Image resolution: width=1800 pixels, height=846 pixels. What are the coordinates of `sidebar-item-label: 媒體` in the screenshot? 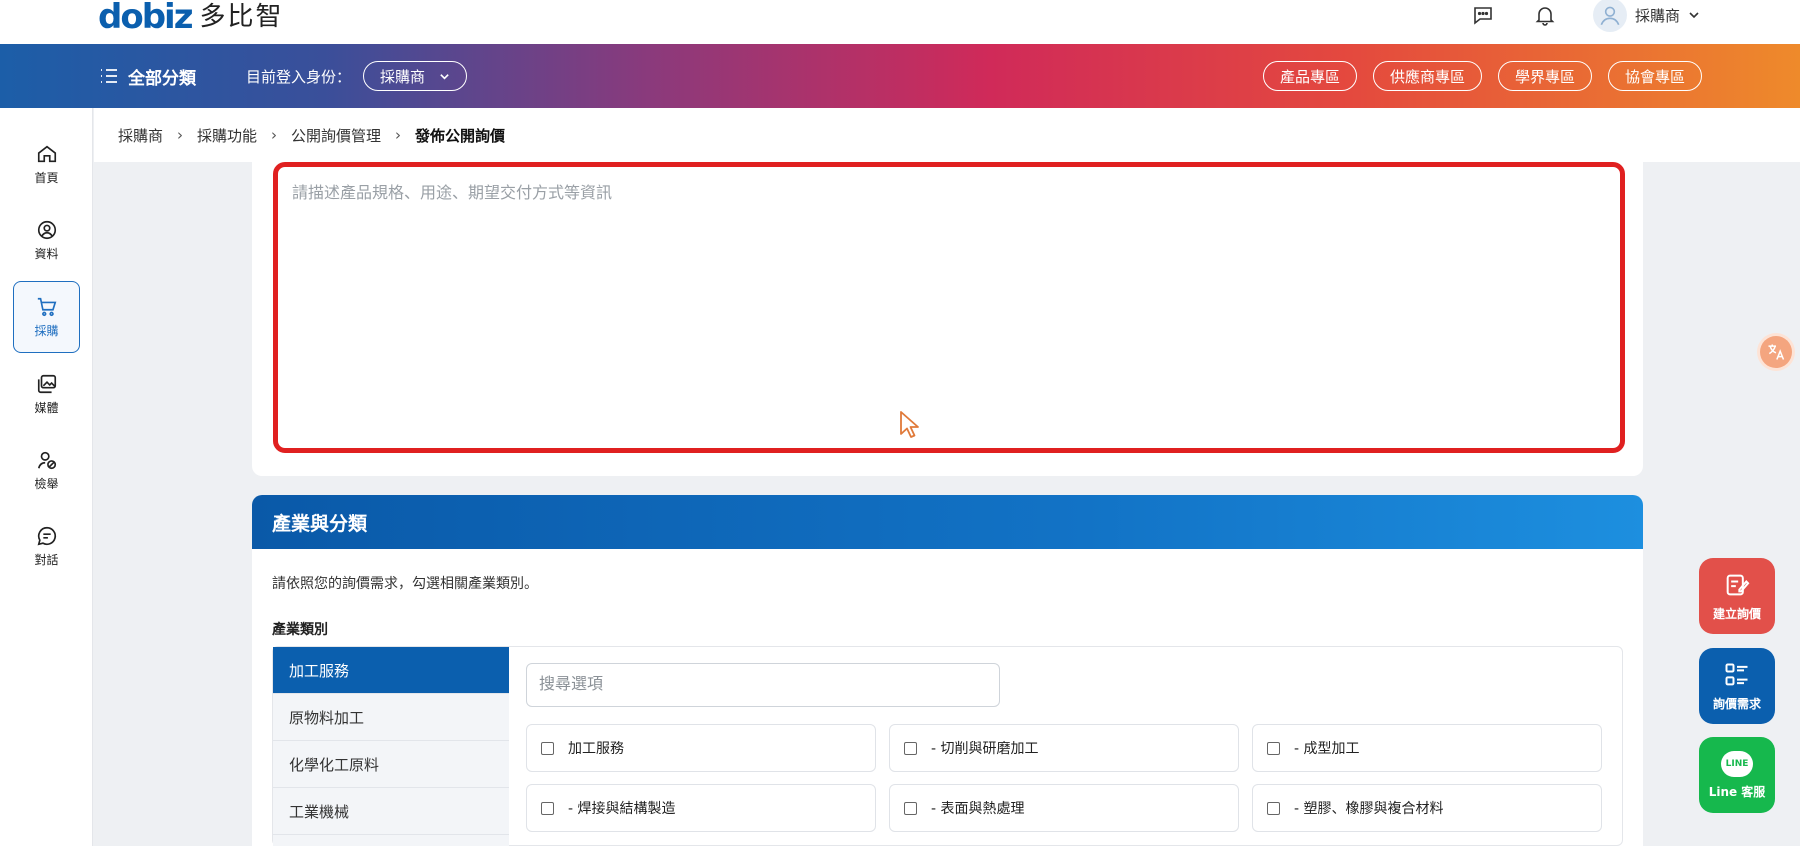 It's located at (46, 407).